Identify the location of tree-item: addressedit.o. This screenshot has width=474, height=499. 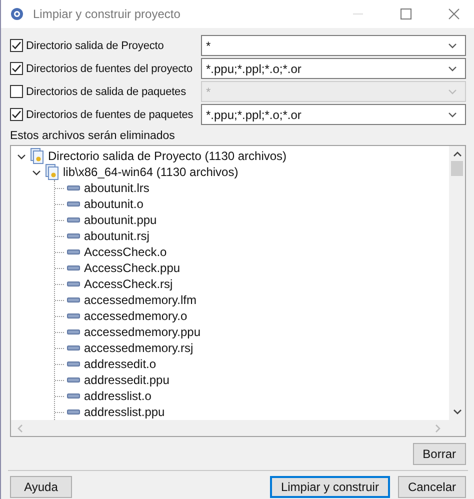
(120, 364).